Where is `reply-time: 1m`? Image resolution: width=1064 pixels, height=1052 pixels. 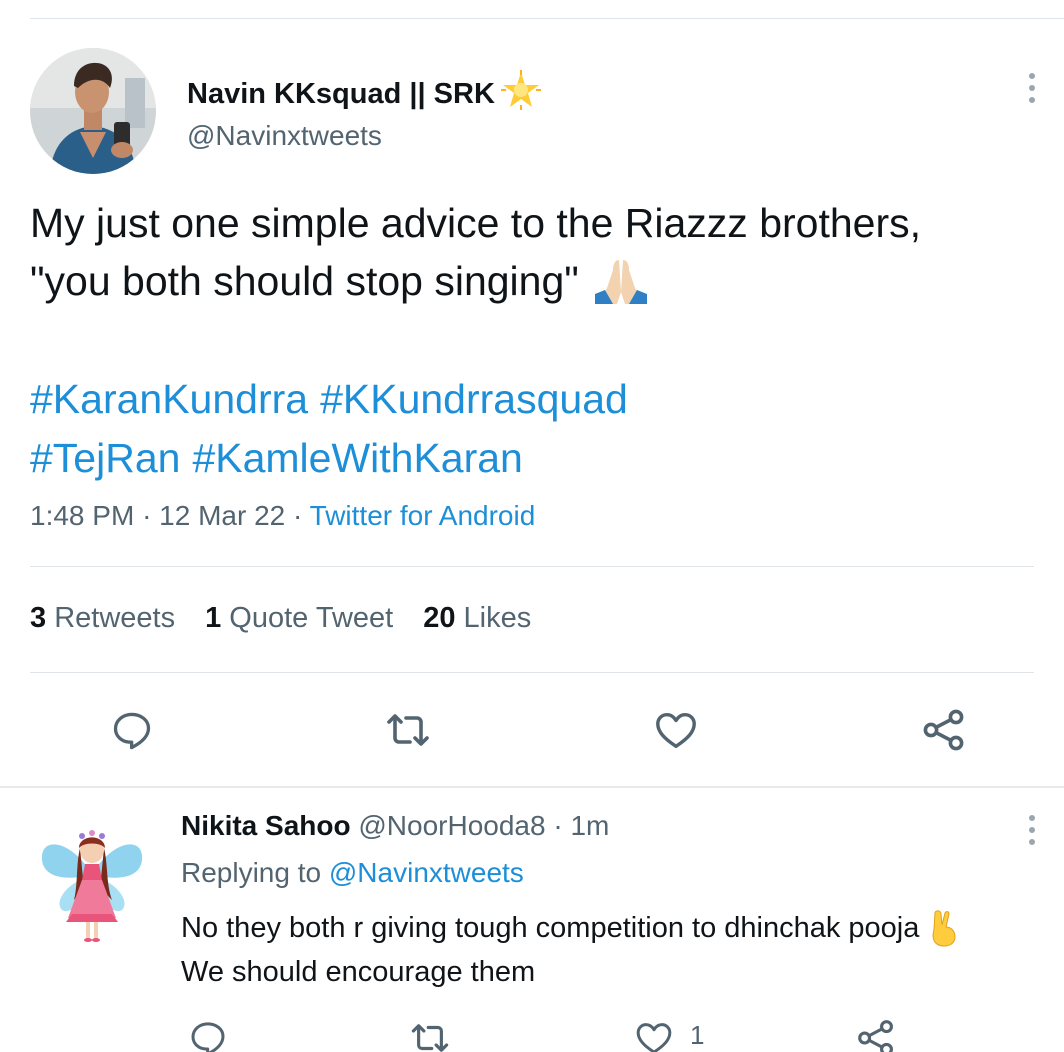 reply-time: 1m is located at coordinates (589, 825).